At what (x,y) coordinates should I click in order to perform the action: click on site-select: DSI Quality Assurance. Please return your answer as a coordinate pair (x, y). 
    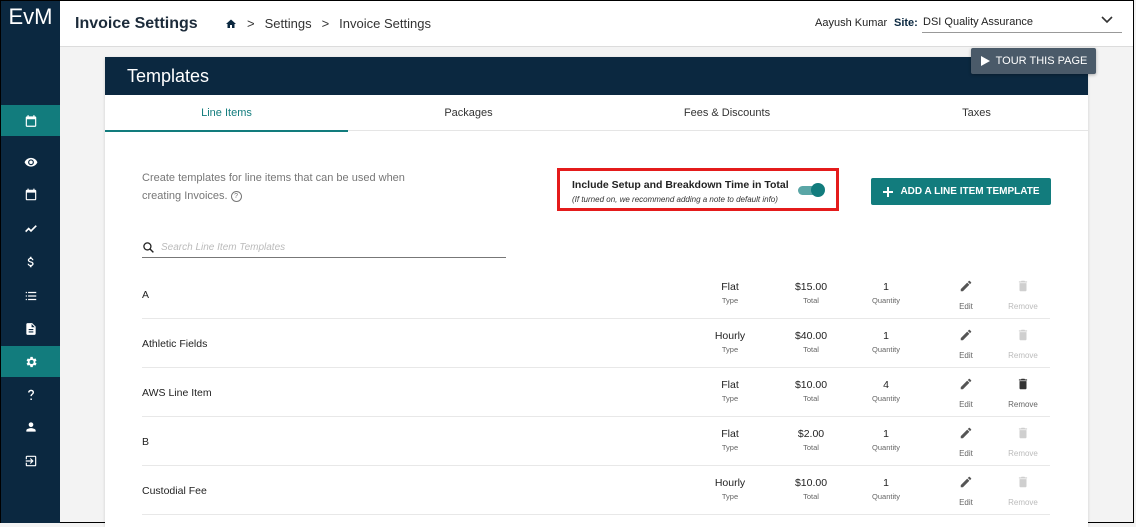
    Looking at the image, I should click on (1022, 22).